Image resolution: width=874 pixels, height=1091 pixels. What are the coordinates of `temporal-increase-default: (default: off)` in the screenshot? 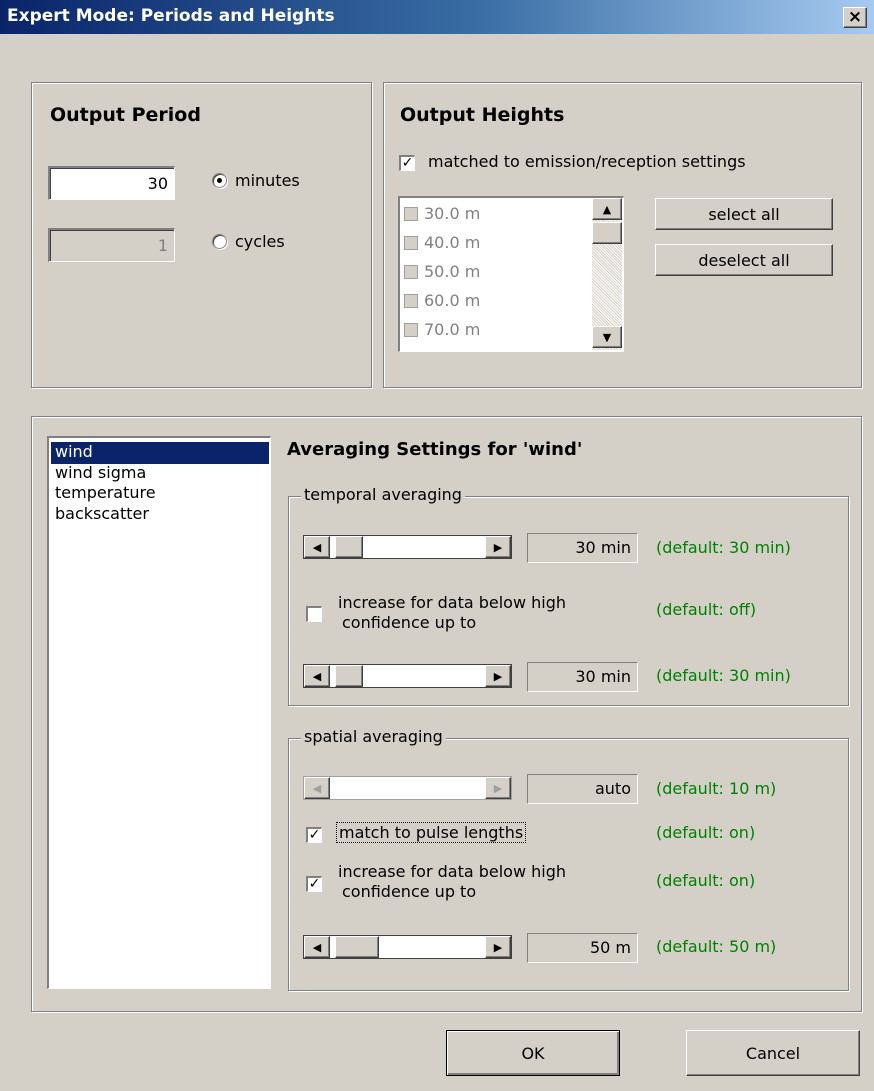 It's located at (706, 609).